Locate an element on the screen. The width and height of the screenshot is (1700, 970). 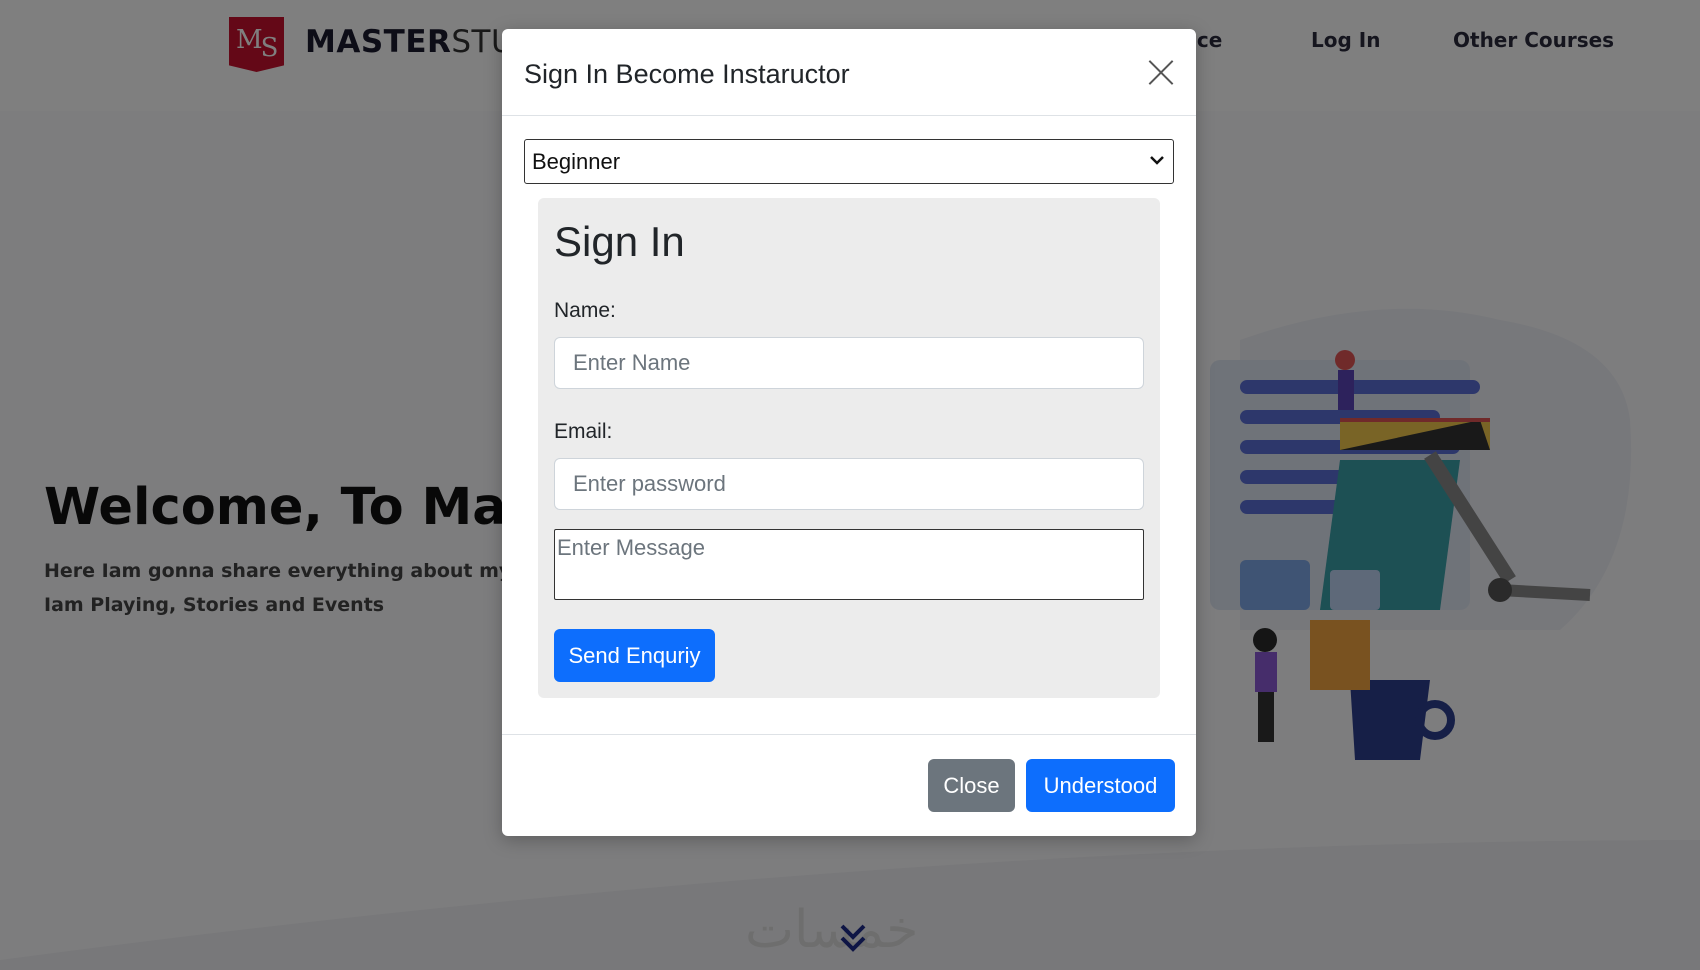
chevron-down-icon is located at coordinates (1157, 160).